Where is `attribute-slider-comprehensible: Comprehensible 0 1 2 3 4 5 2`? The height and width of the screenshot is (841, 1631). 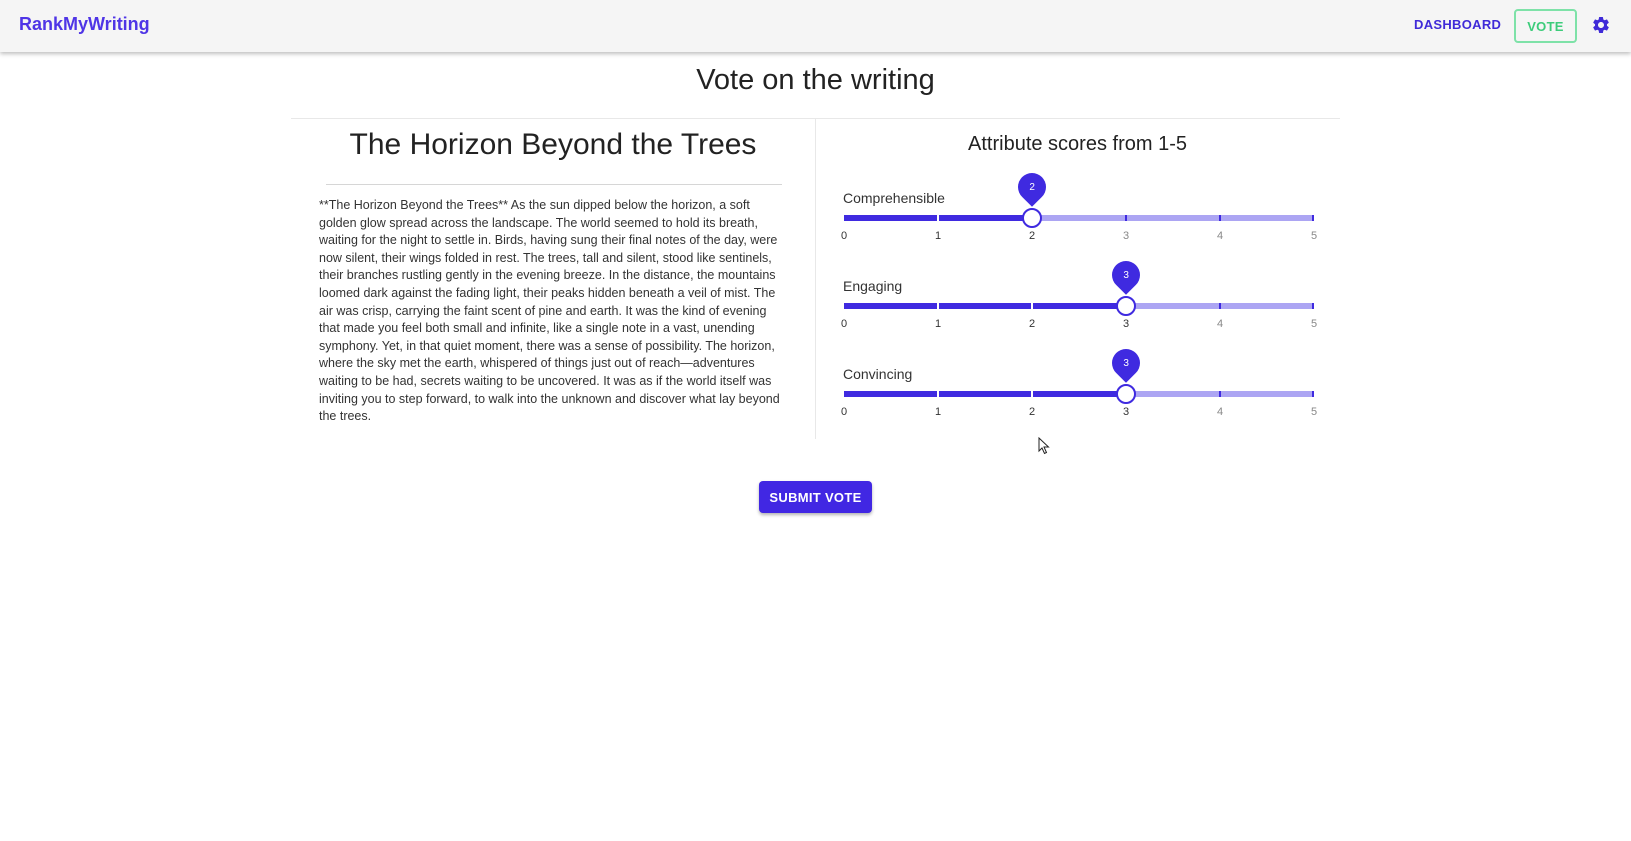 attribute-slider-comprehensible: Comprehensible 0 1 2 3 4 5 2 is located at coordinates (1079, 218).